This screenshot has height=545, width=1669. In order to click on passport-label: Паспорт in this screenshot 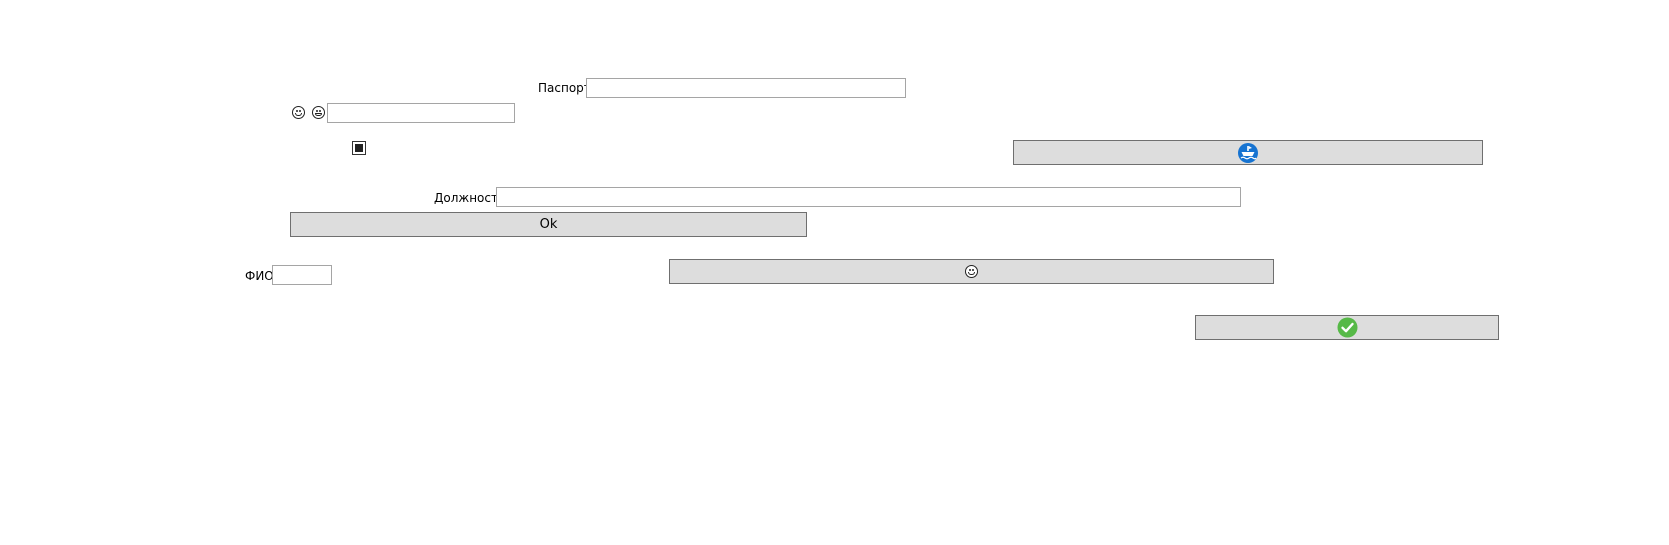, I will do `click(564, 88)`.